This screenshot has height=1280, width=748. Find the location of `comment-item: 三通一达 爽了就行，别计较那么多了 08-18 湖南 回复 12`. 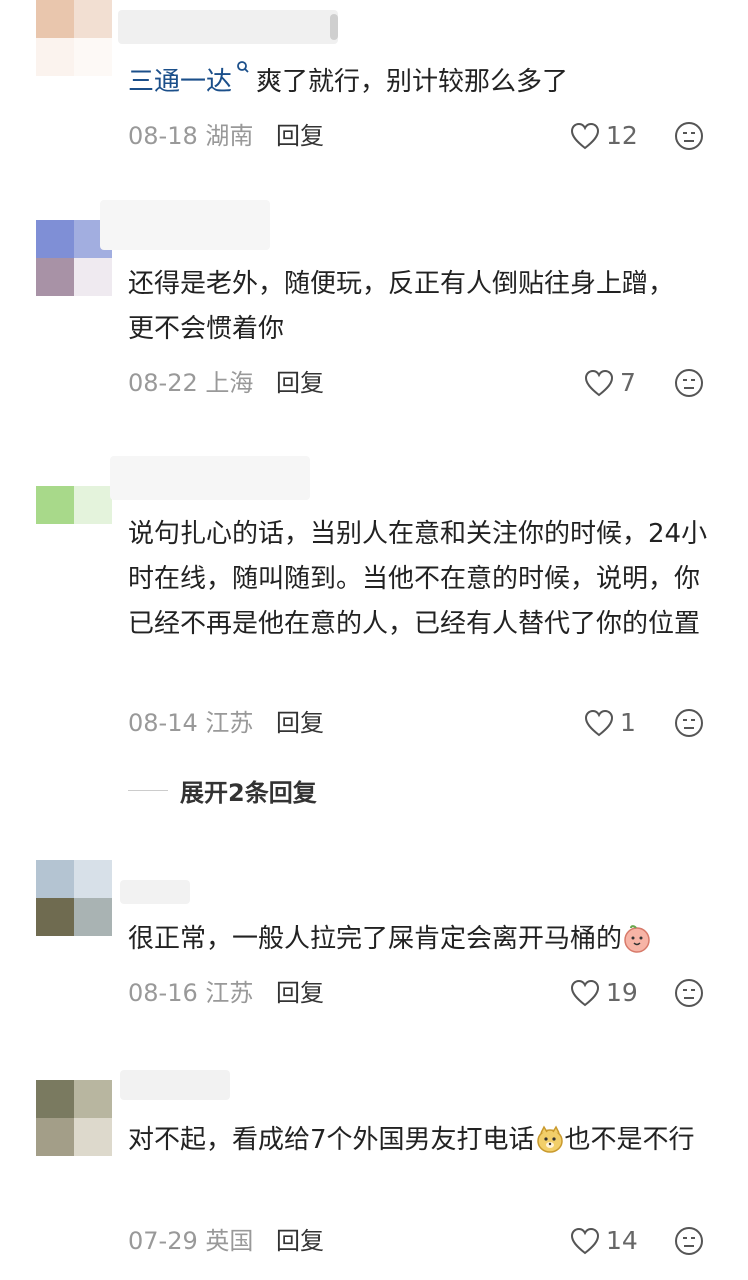

comment-item: 三通一达 爽了就行，别计较那么多了 08-18 湖南 回复 12 is located at coordinates (374, 85).